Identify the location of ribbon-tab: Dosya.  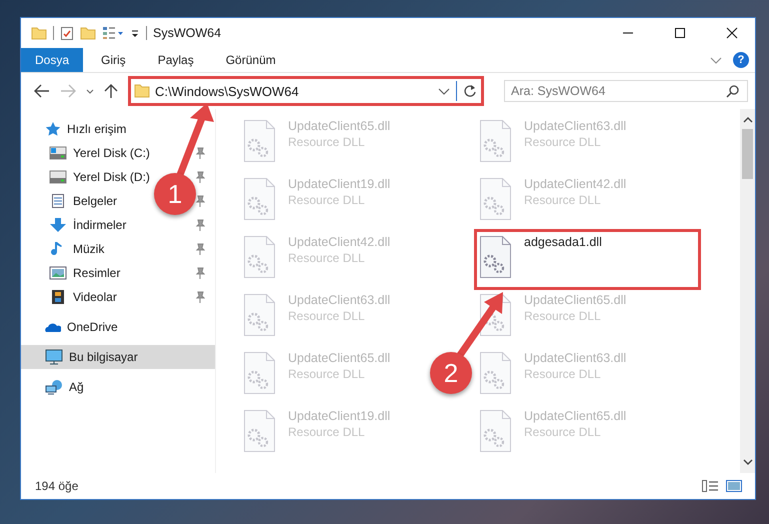
(52, 60).